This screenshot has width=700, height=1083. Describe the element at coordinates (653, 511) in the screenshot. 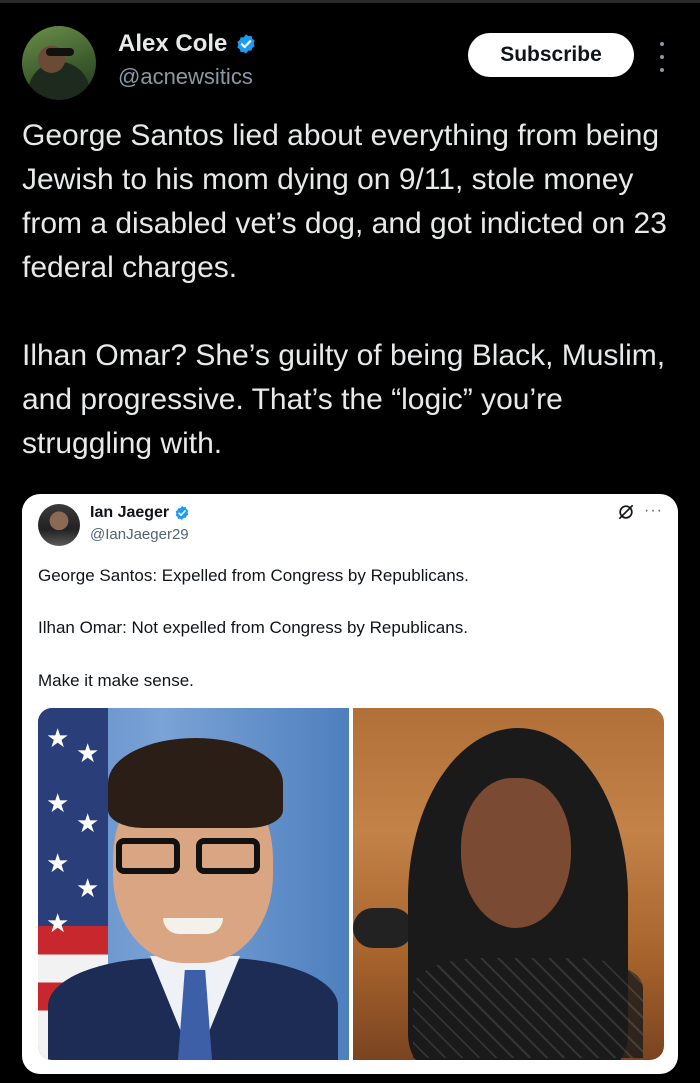

I see `quoted-more-options-icon: ···` at that location.